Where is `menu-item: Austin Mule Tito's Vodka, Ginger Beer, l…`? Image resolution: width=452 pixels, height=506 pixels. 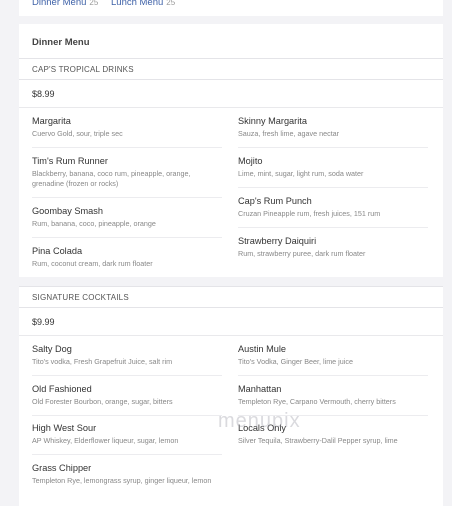
menu-item: Austin Mule Tito's Vodka, Ginger Beer, l… is located at coordinates (333, 355).